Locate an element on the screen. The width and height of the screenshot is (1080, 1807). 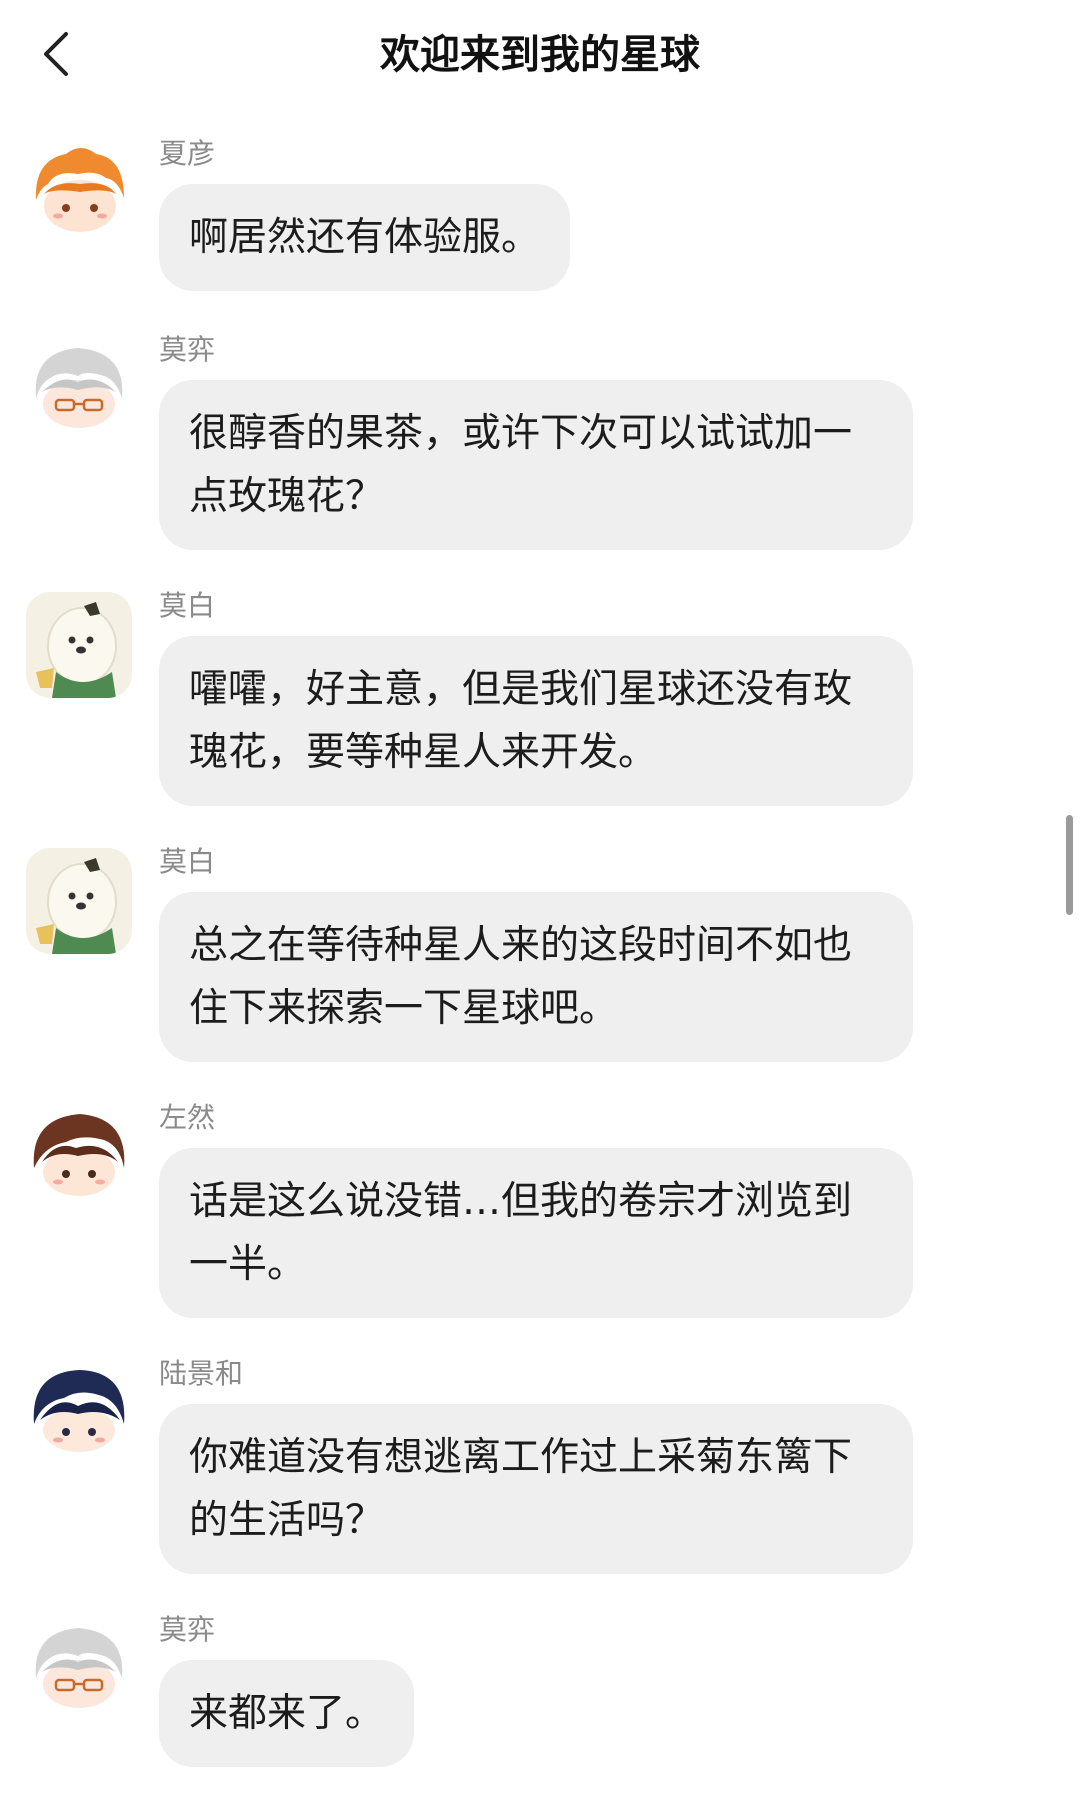
sender-name: 左然 is located at coordinates (187, 1117).